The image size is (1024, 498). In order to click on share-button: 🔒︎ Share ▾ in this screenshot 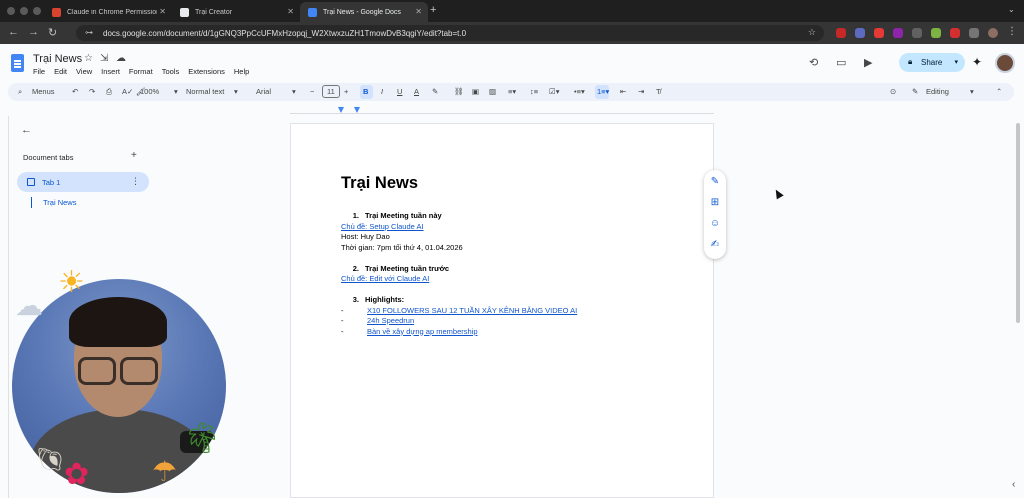, I will do `click(932, 62)`.